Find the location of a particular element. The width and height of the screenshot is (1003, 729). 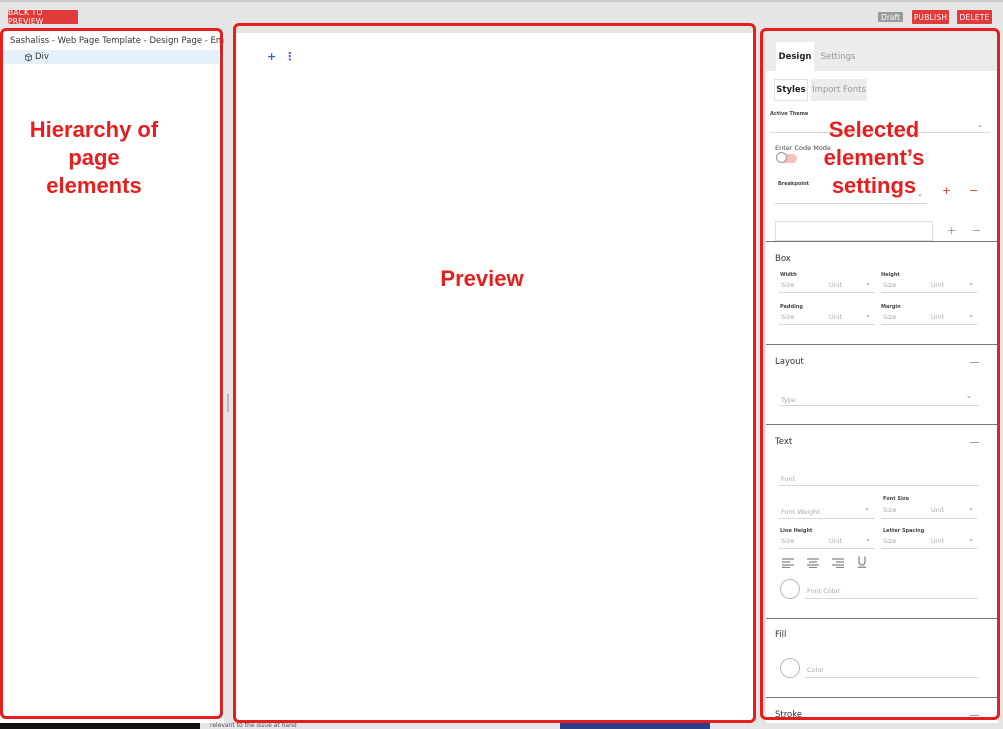

panel-resize-handle is located at coordinates (228, 403).